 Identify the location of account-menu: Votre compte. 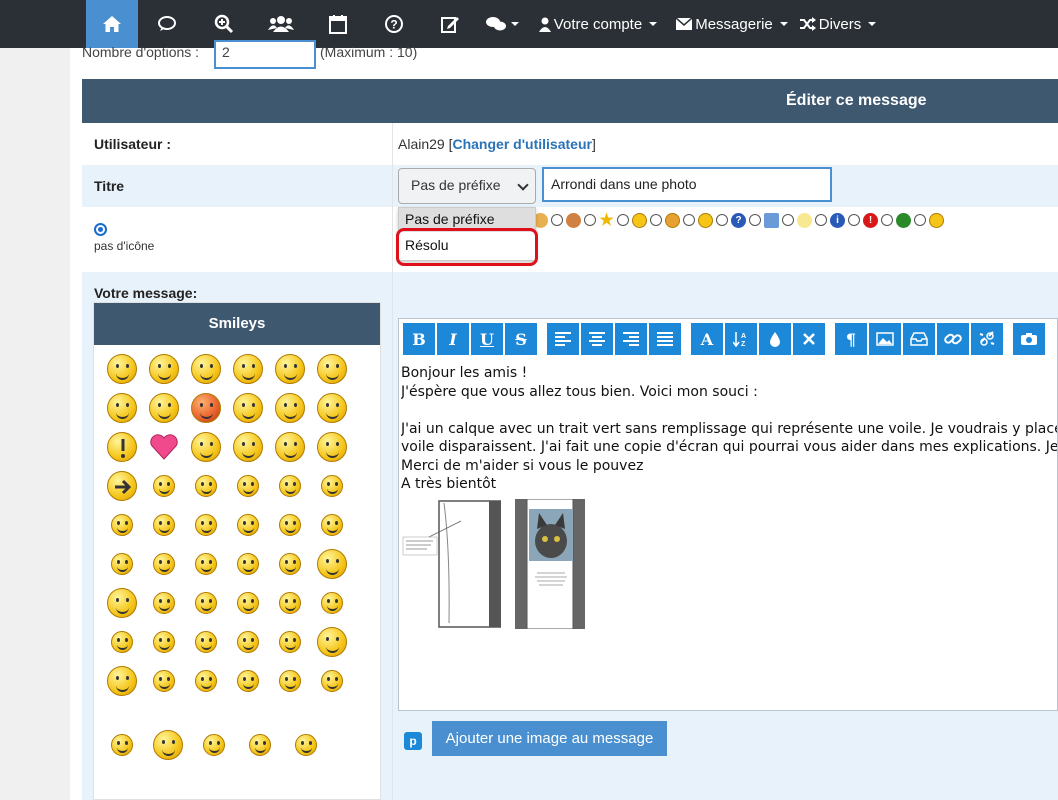
(598, 24).